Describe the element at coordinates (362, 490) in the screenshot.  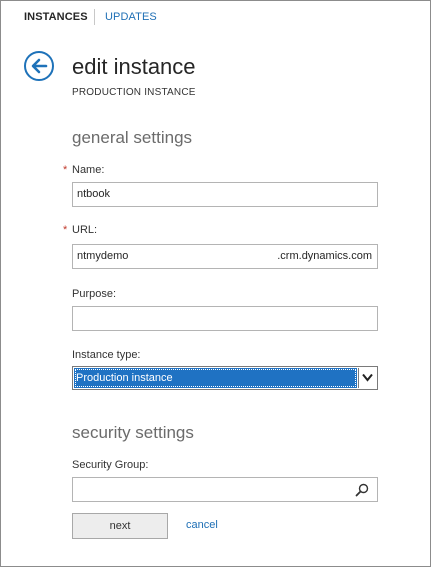
I see `search-icon` at that location.